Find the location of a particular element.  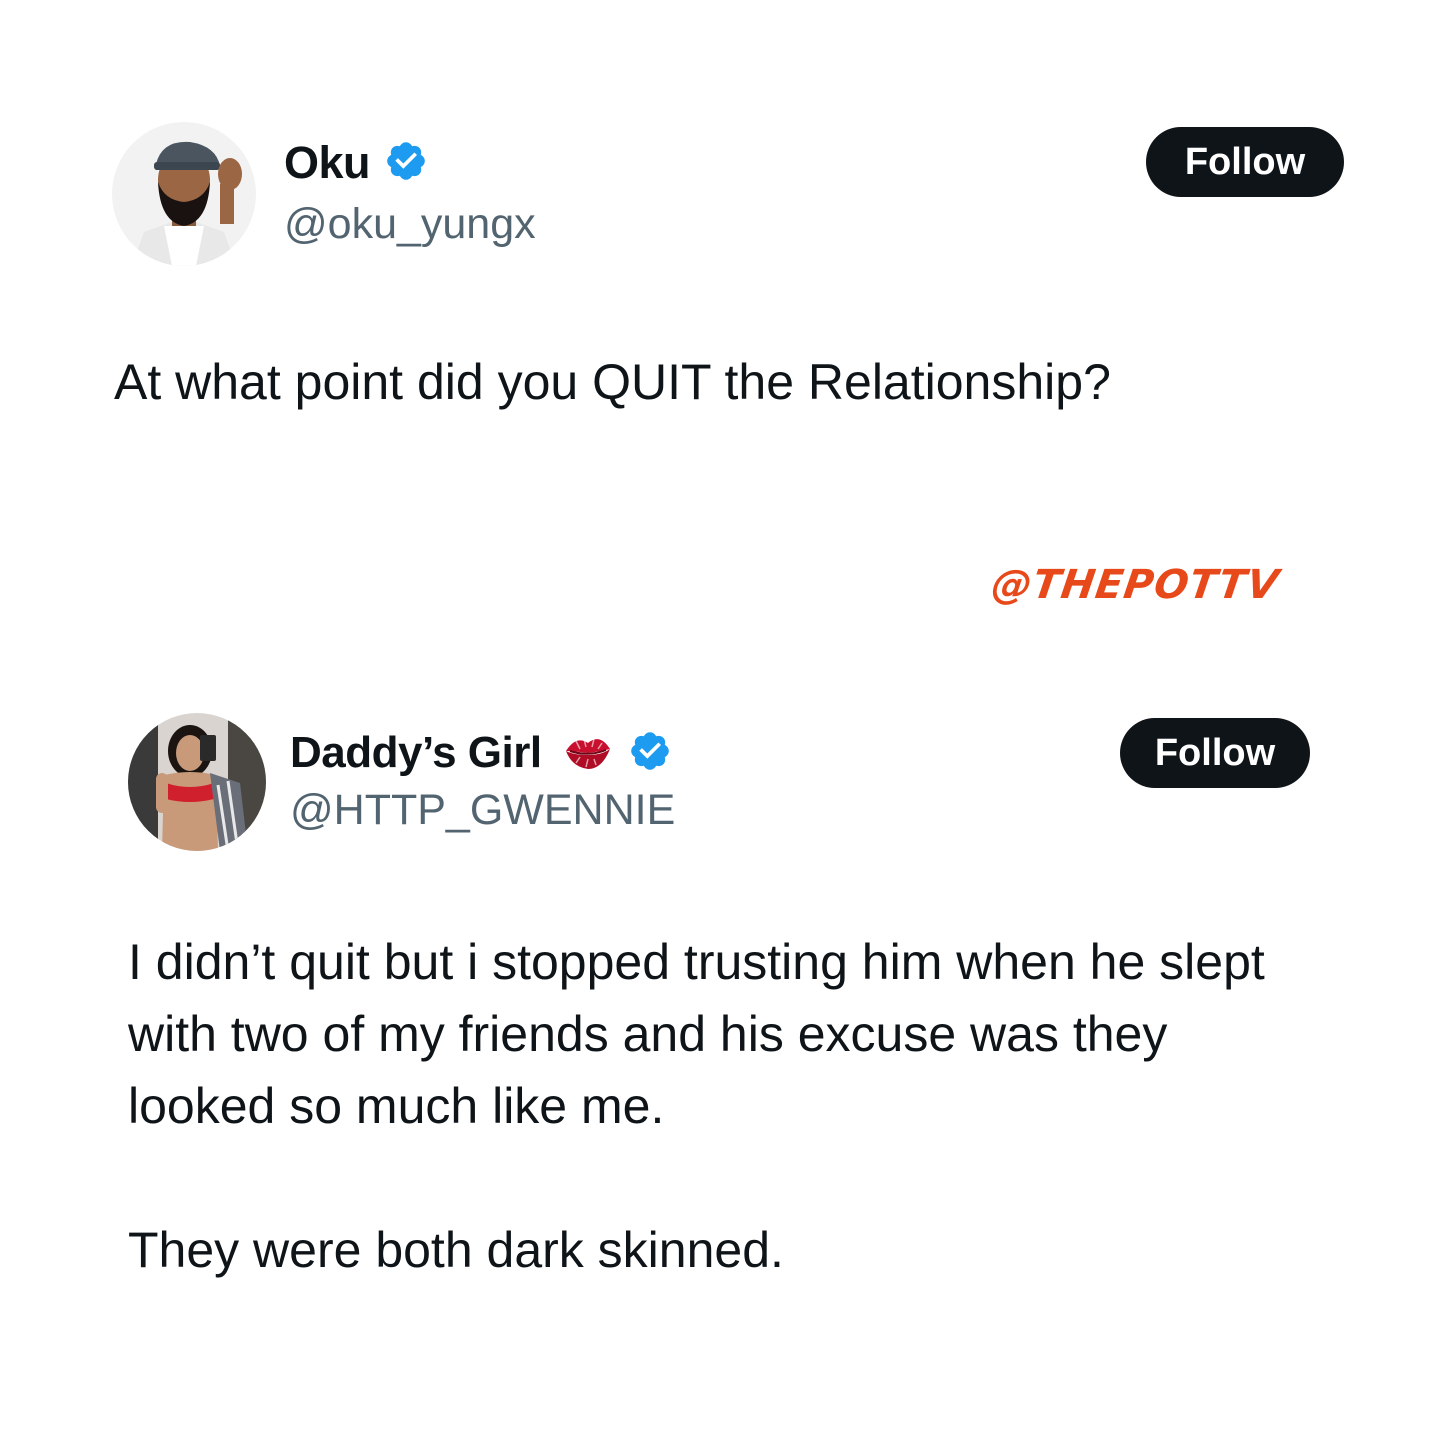

user-handle: @HTTP_GWENNIE is located at coordinates (482, 810).